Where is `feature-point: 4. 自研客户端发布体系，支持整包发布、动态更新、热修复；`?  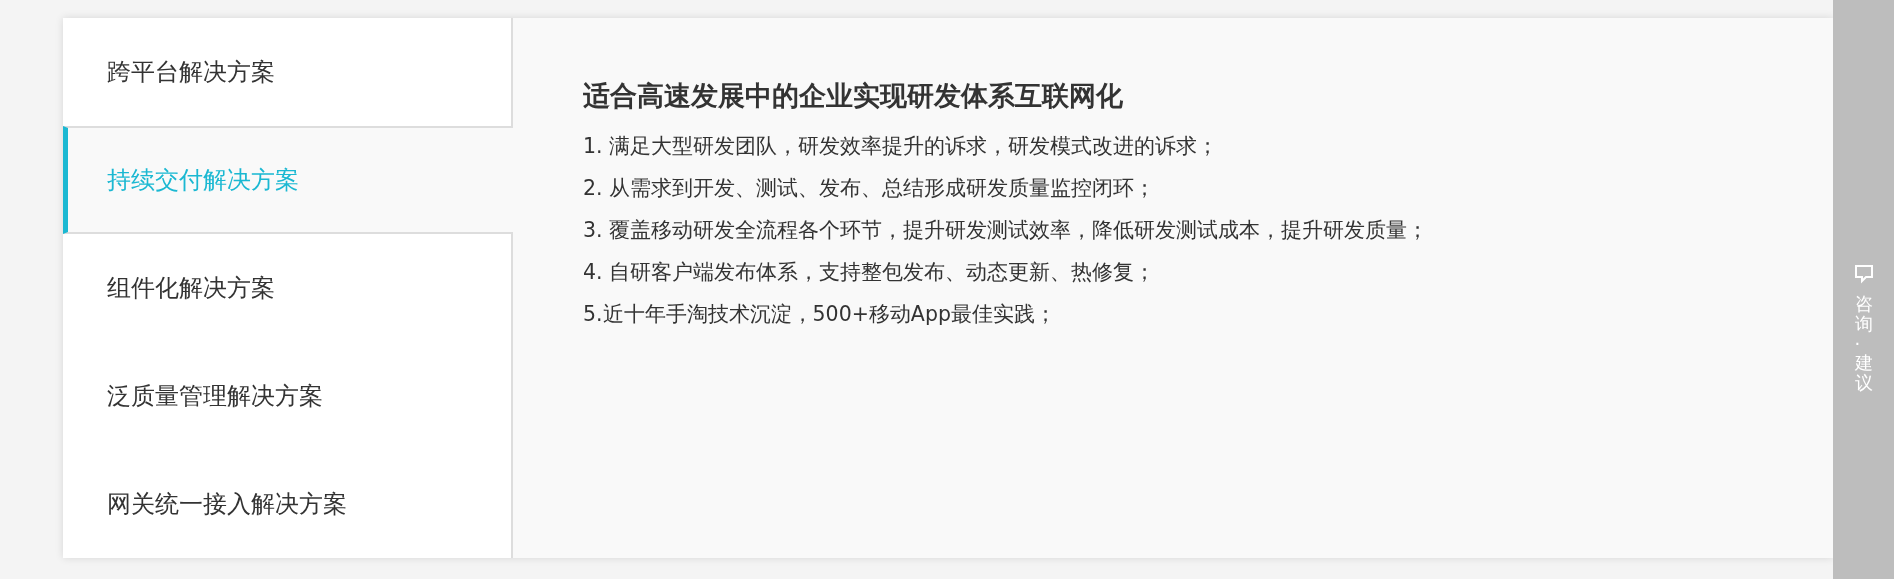
feature-point: 4. 自研客户端发布体系，支持整包发布、动态更新、热修复； is located at coordinates (870, 272).